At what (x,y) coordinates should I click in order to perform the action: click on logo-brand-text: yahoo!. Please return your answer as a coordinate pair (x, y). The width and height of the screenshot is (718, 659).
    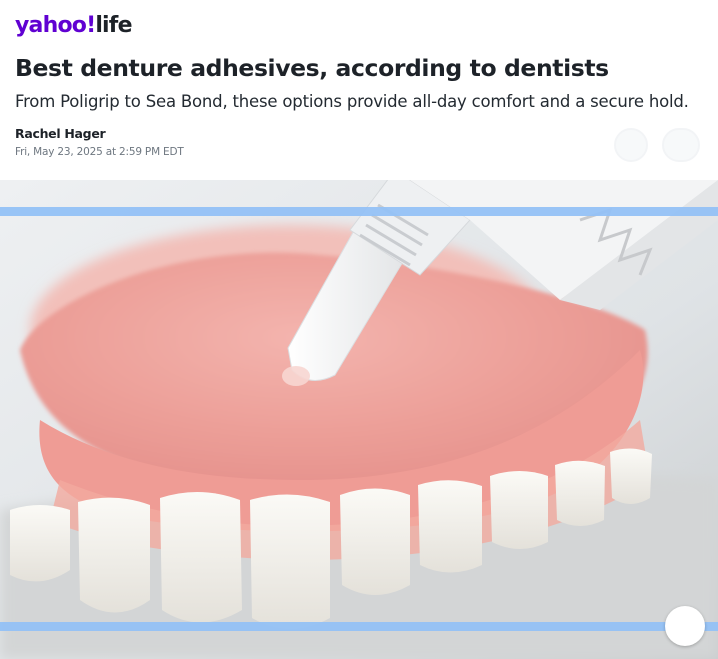
    Looking at the image, I should click on (55, 25).